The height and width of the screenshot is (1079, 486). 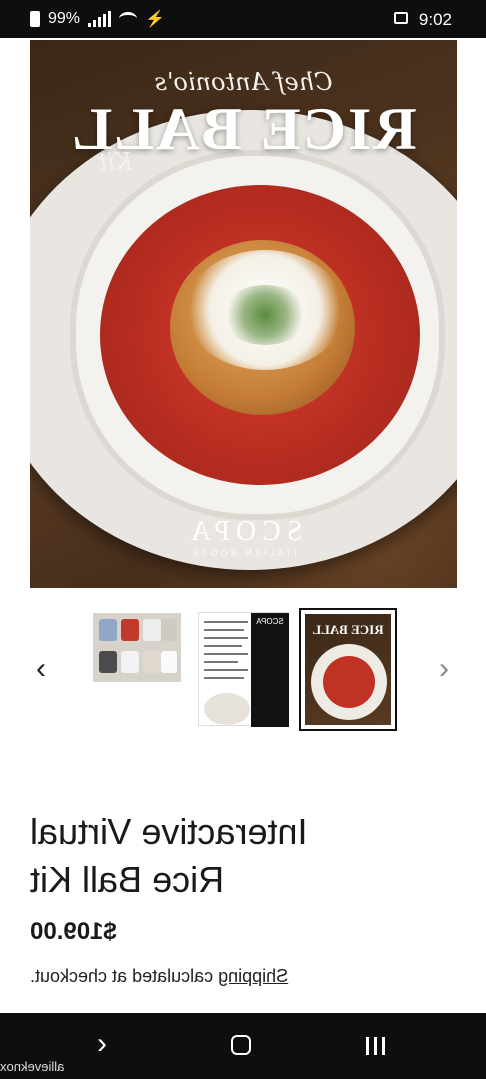 I want to click on brand-logo: SCOPA, so click(x=243, y=531).